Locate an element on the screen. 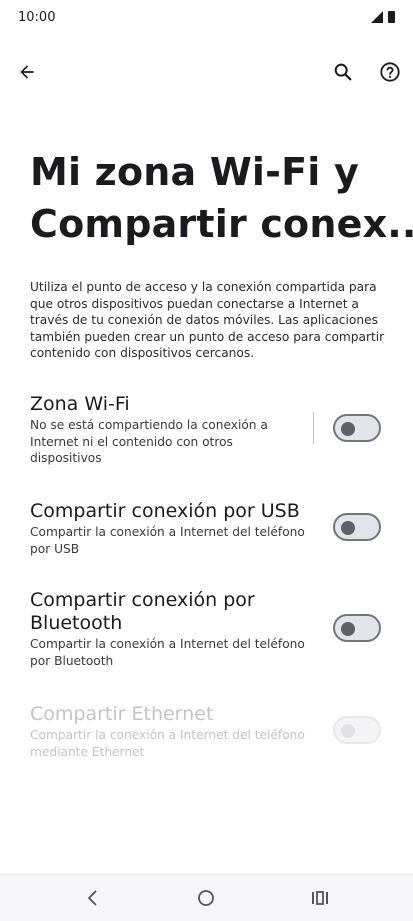 This screenshot has width=413, height=921. navigation-bar is located at coordinates (206, 897).